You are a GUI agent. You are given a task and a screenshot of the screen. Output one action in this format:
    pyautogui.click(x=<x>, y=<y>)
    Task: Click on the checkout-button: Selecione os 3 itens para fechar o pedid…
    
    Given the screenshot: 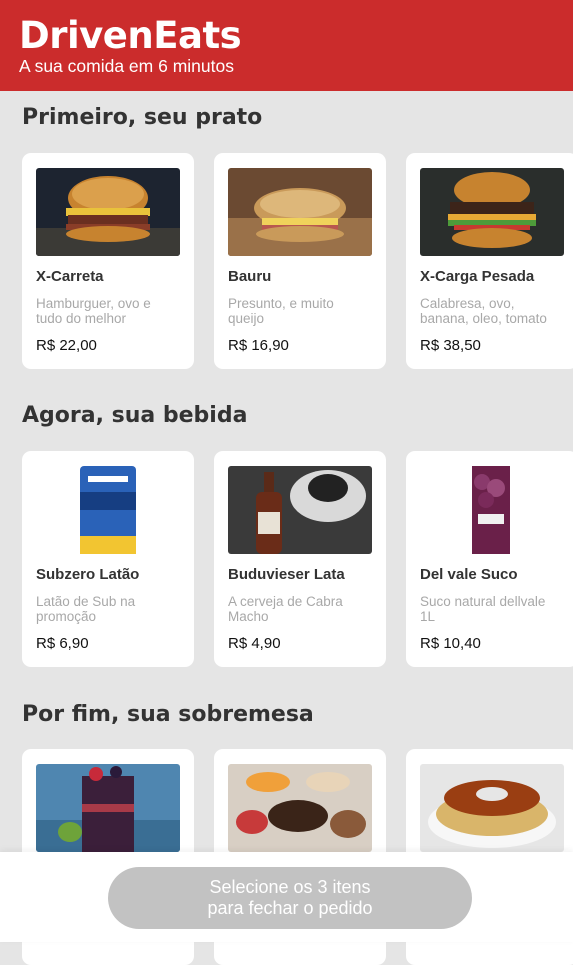 What is the action you would take?
    pyautogui.click(x=290, y=898)
    